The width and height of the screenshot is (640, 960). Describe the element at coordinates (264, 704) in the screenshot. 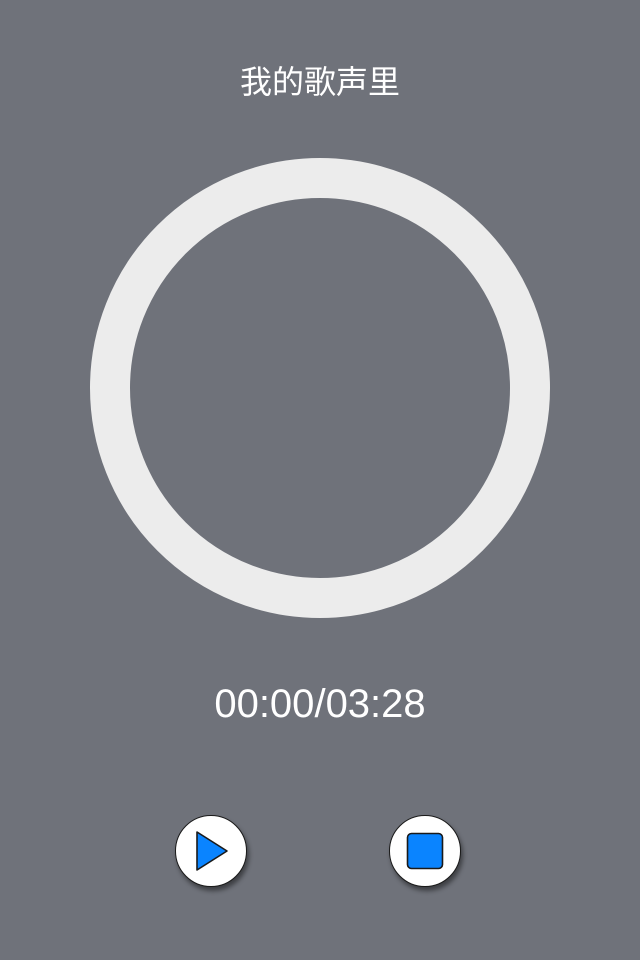

I see `elapsed-time: 00:00` at that location.